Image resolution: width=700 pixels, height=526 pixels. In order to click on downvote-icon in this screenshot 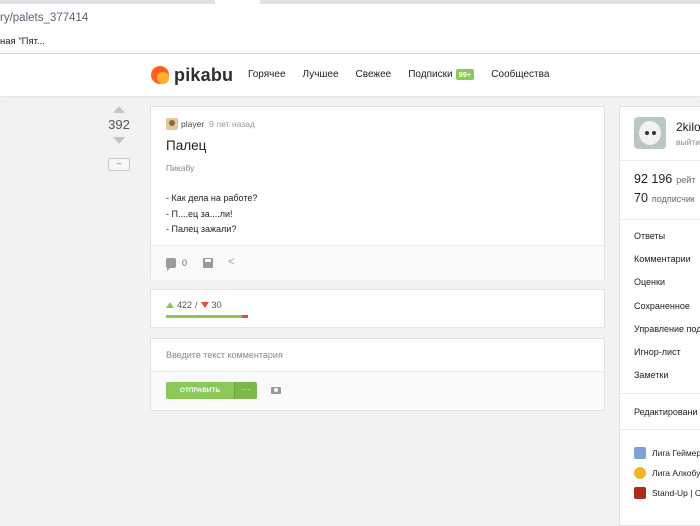, I will do `click(119, 140)`.